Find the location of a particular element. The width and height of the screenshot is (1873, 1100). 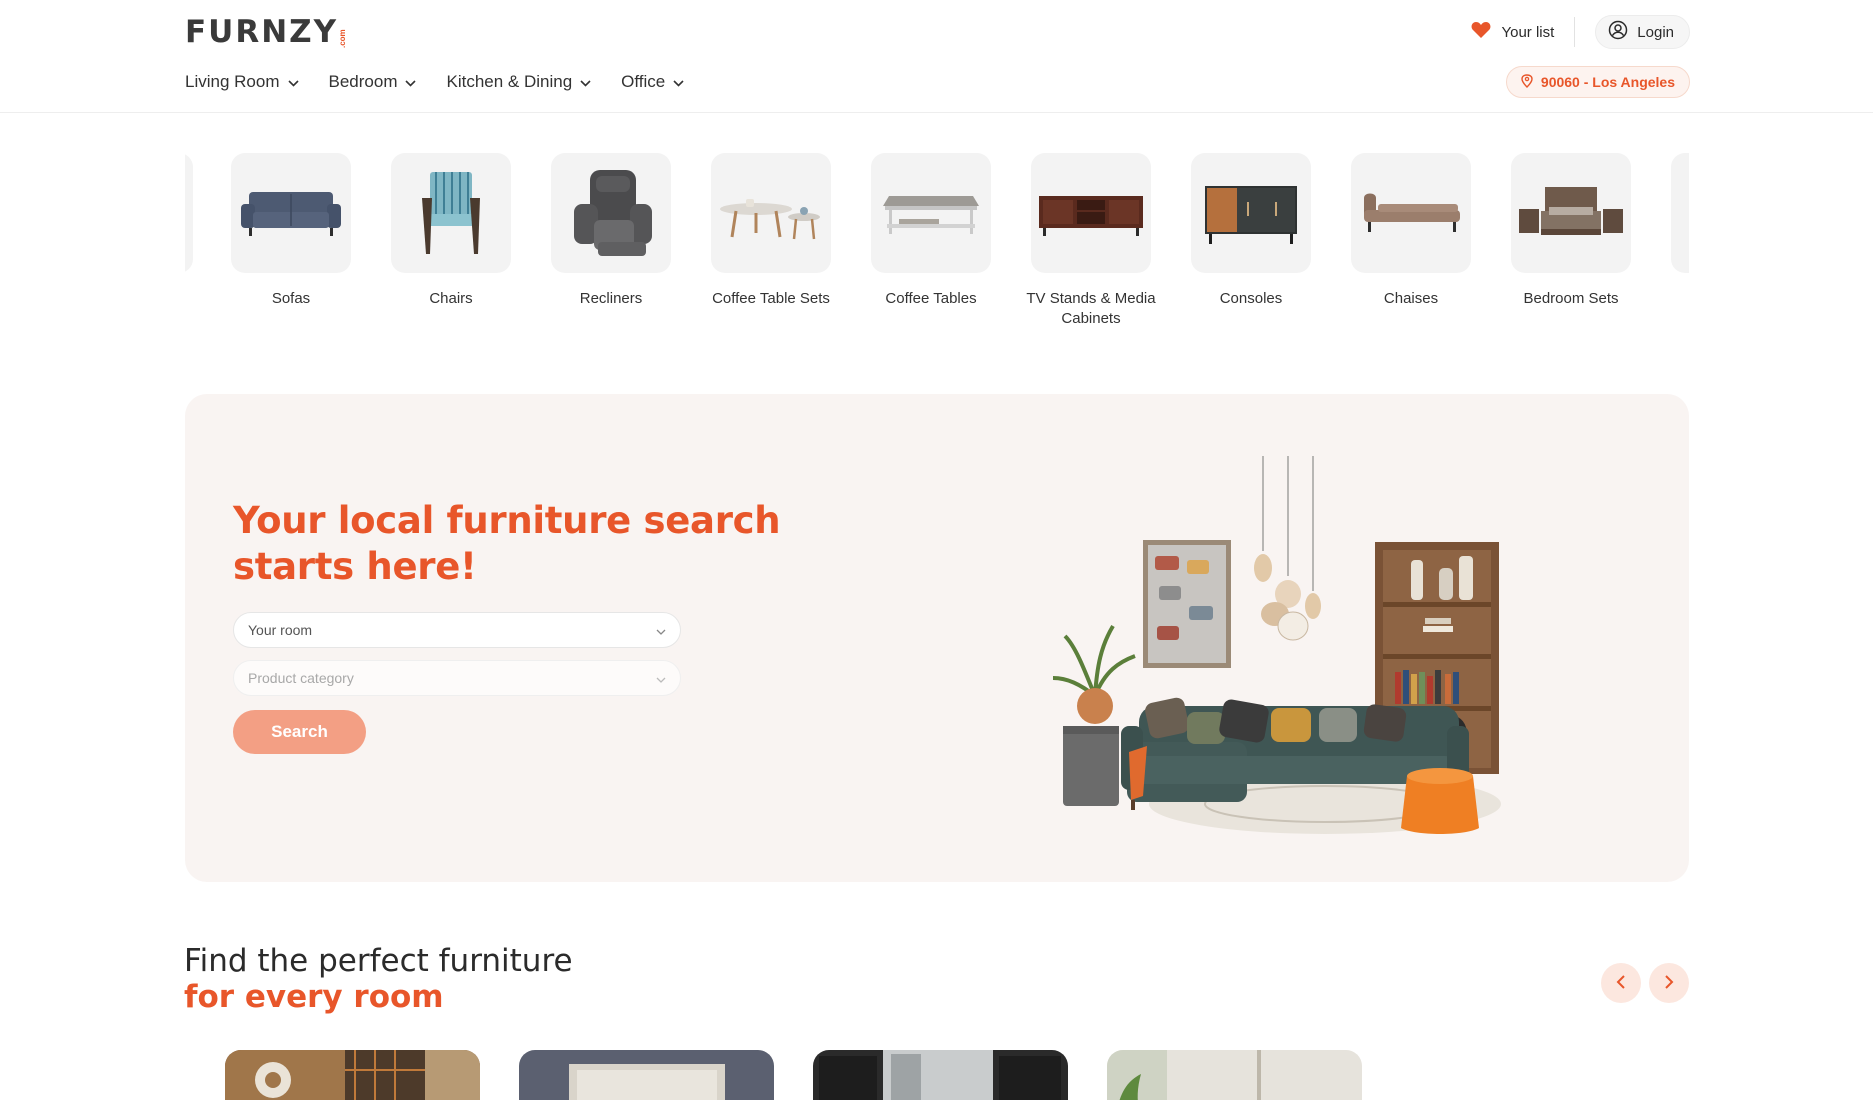

nav-item-living-room: Living Room is located at coordinates (242, 82).